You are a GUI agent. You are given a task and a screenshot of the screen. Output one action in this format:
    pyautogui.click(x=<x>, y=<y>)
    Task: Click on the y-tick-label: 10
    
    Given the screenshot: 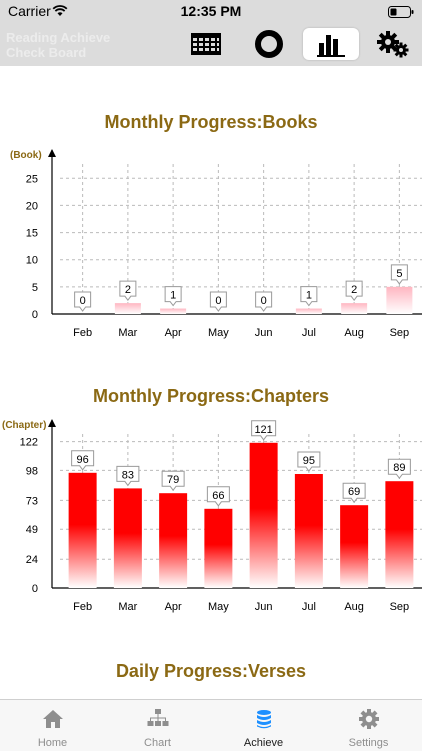 What is the action you would take?
    pyautogui.click(x=32, y=261)
    